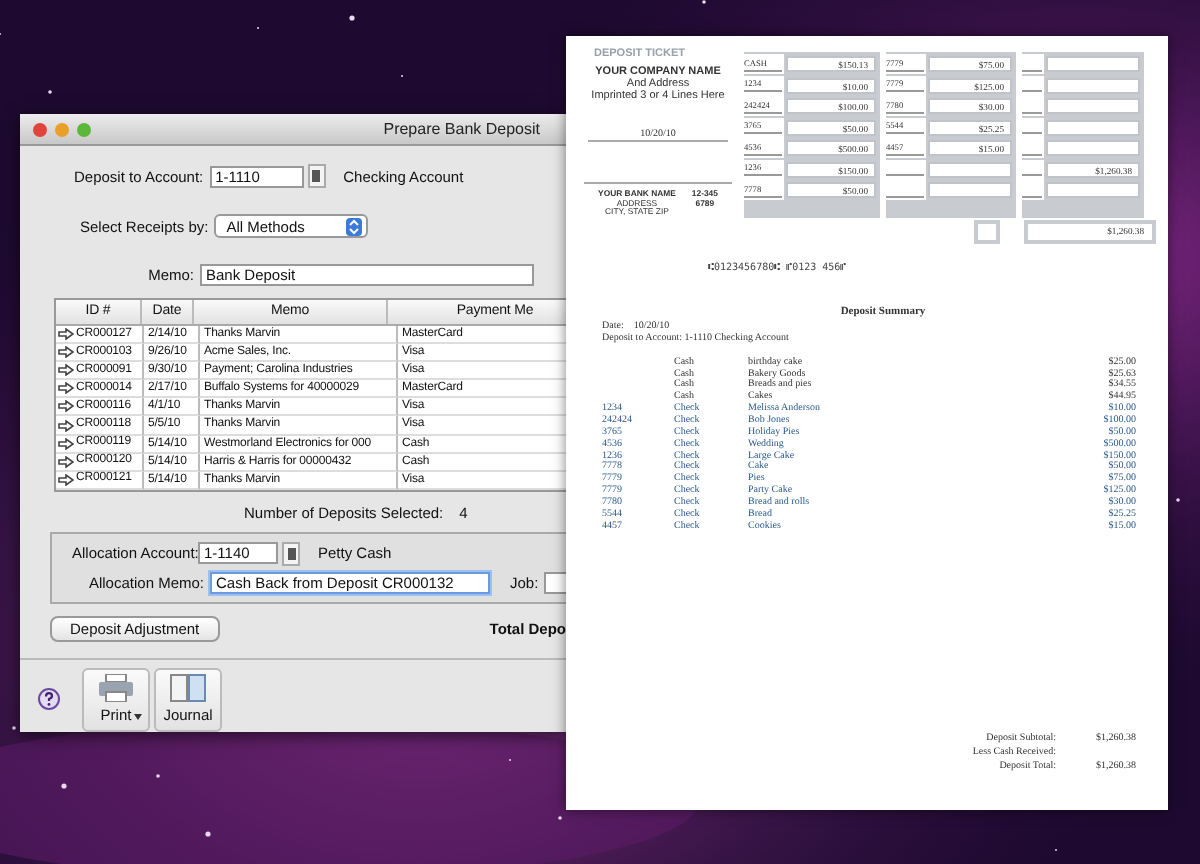  Describe the element at coordinates (461, 129) in the screenshot. I see `window-title: Prepare Bank Deposit` at that location.